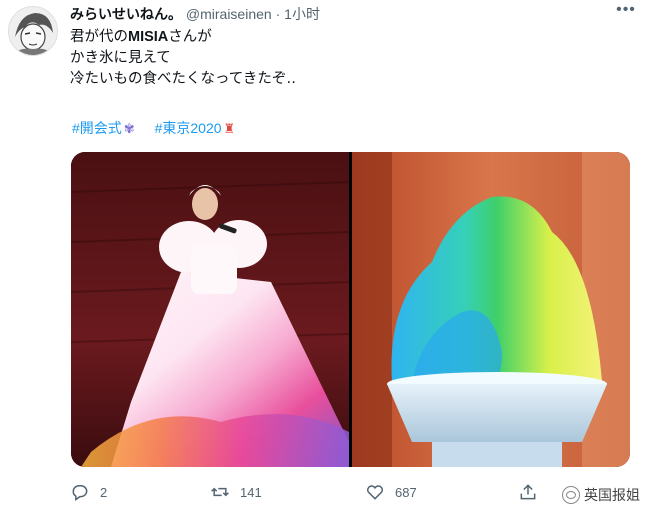  What do you see at coordinates (236, 492) in the screenshot?
I see `retweet-button: 141` at bounding box center [236, 492].